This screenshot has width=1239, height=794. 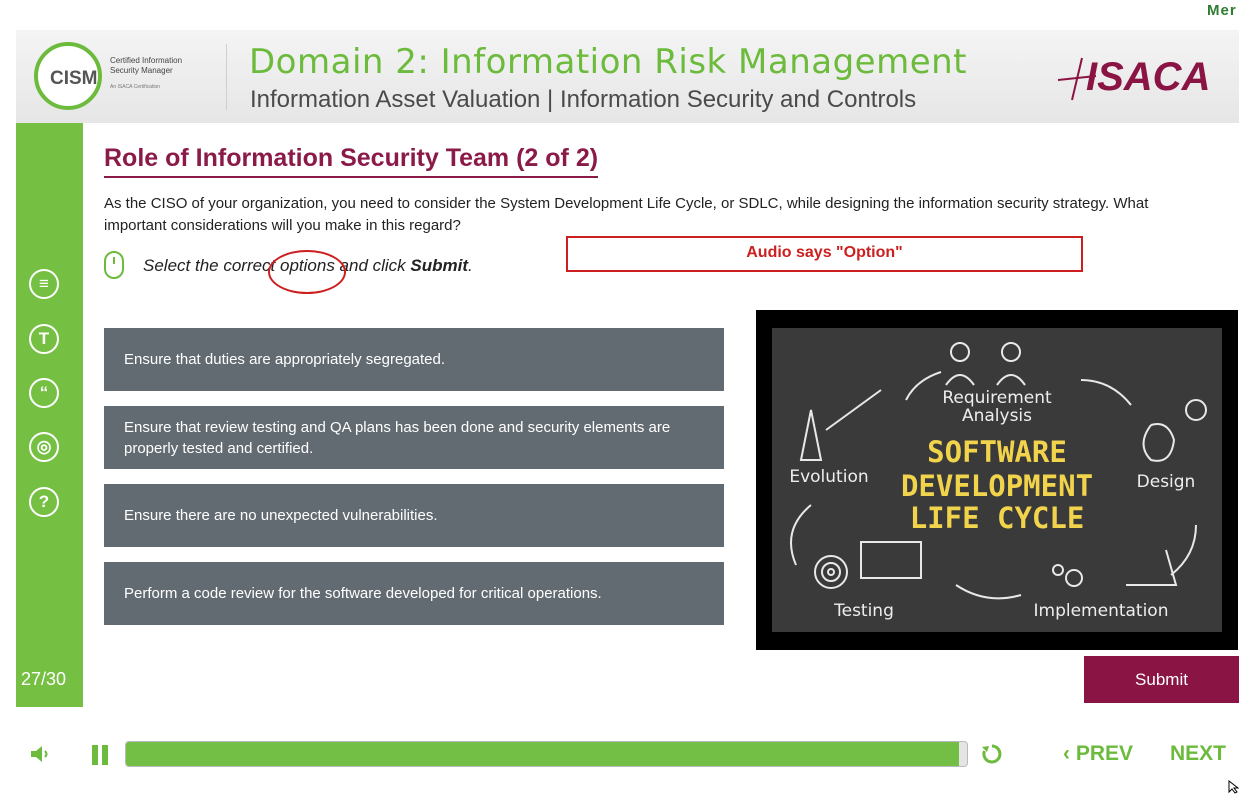 I want to click on prev-button: ‹ PREV, so click(x=1098, y=754).